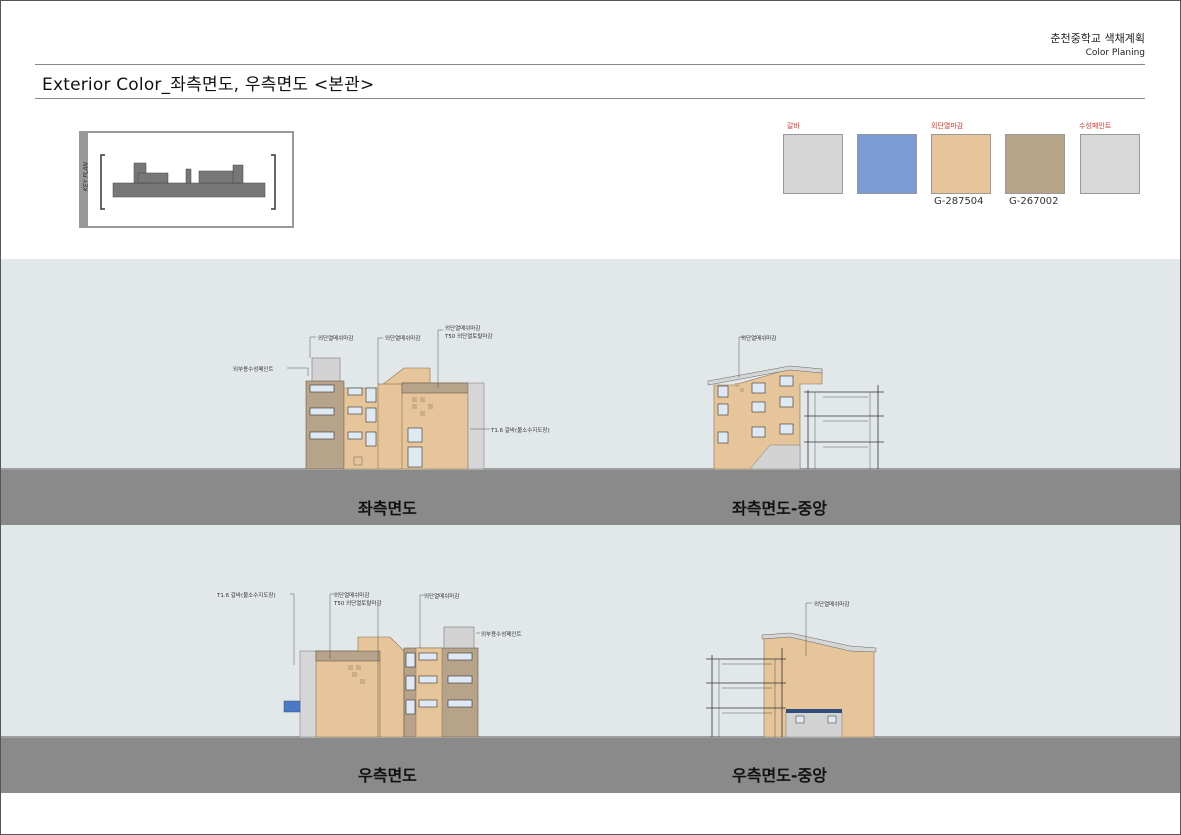  I want to click on note-t50-left: T50 외단열토탈마감, so click(469, 337).